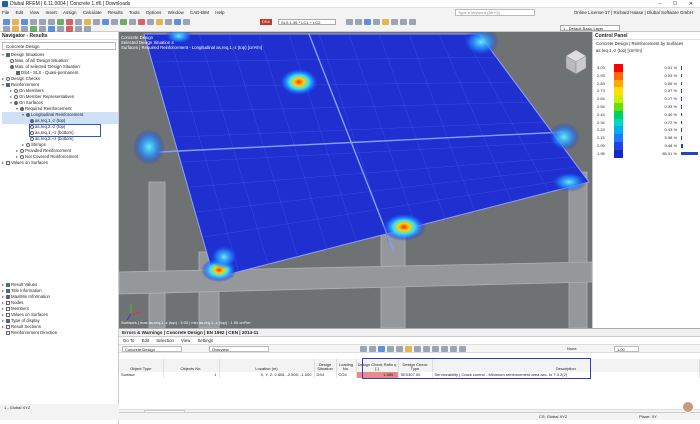 The width and height of the screenshot is (700, 424). What do you see at coordinates (35, 12) in the screenshot?
I see `menu-view: View` at bounding box center [35, 12].